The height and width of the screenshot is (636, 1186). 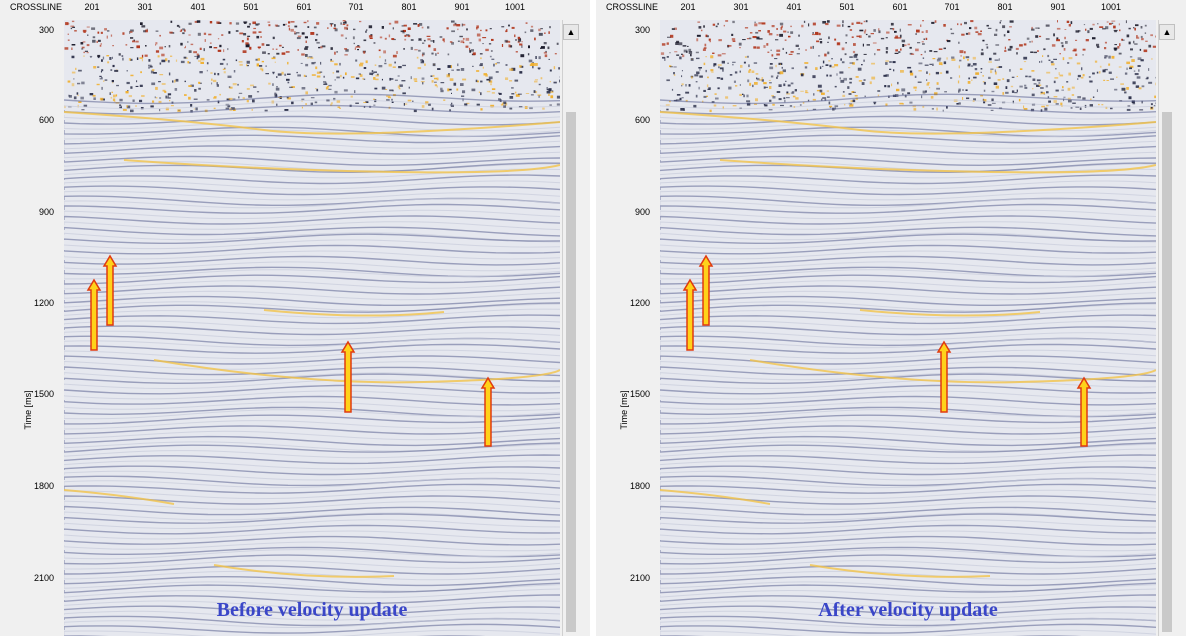 What do you see at coordinates (1058, 7) in the screenshot?
I see `xtick-label: 901` at bounding box center [1058, 7].